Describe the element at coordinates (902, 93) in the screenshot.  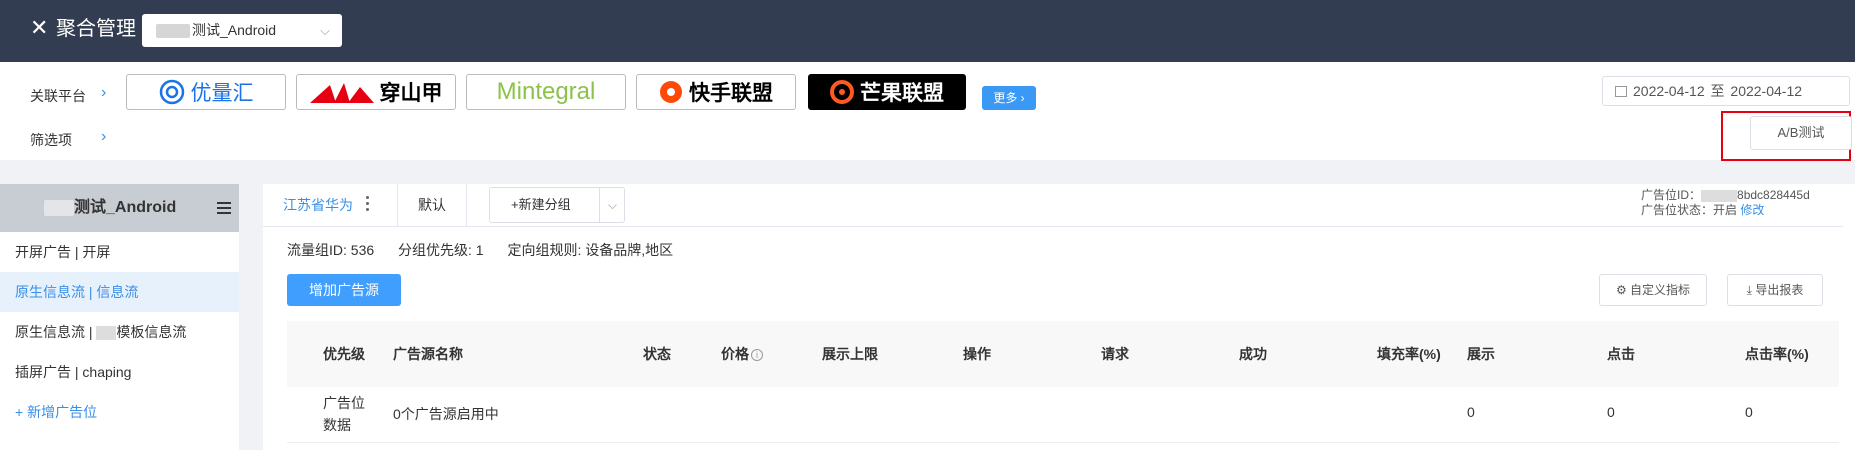
I see `logo-text: 芒果联盟` at that location.